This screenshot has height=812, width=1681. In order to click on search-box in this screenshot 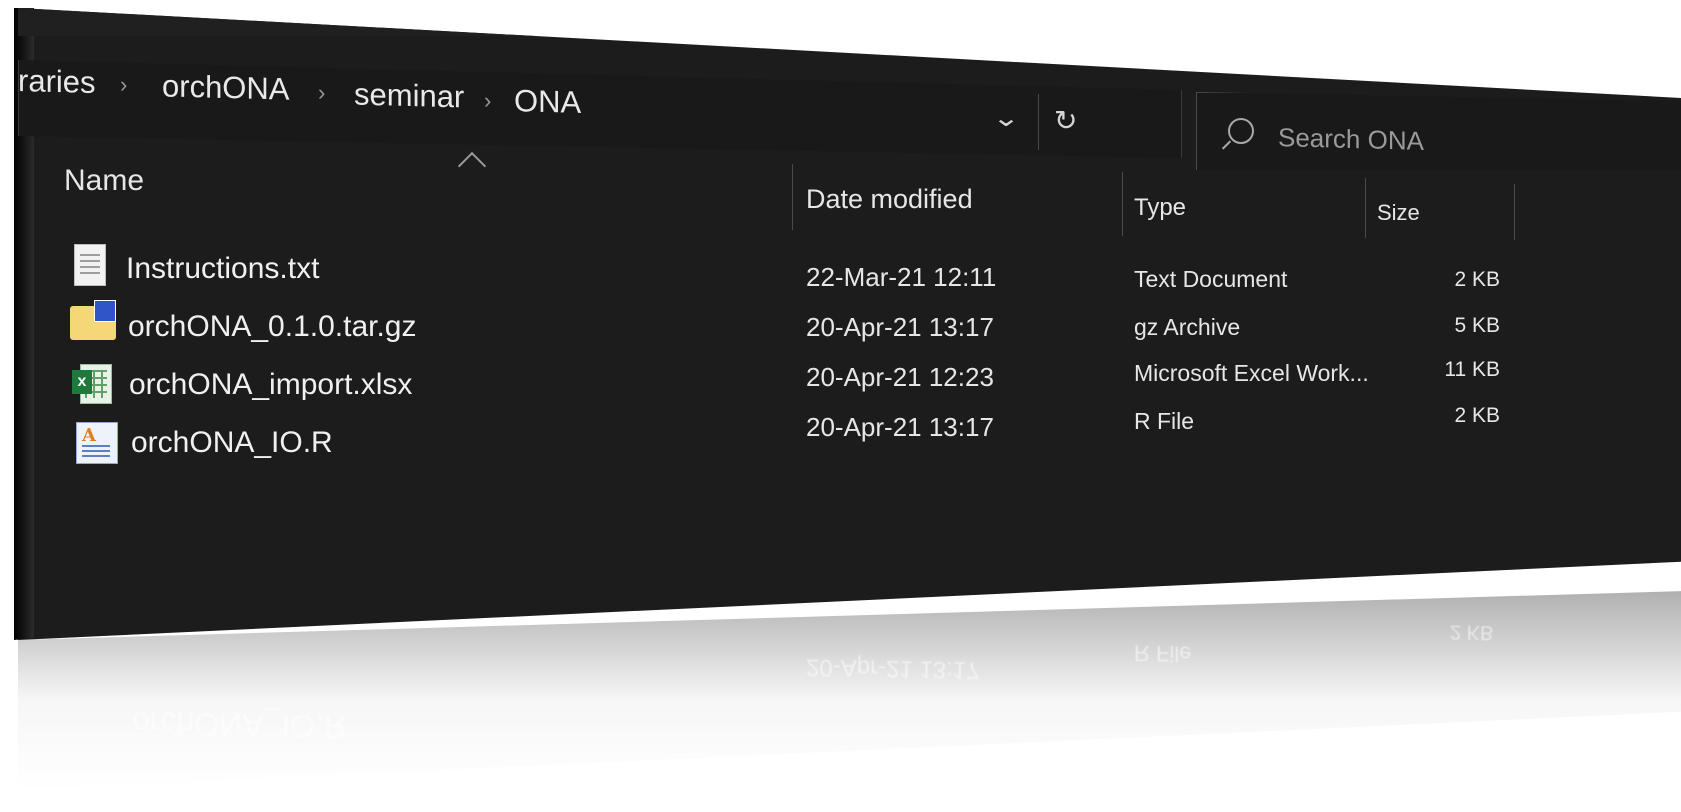, I will do `click(1438, 131)`.